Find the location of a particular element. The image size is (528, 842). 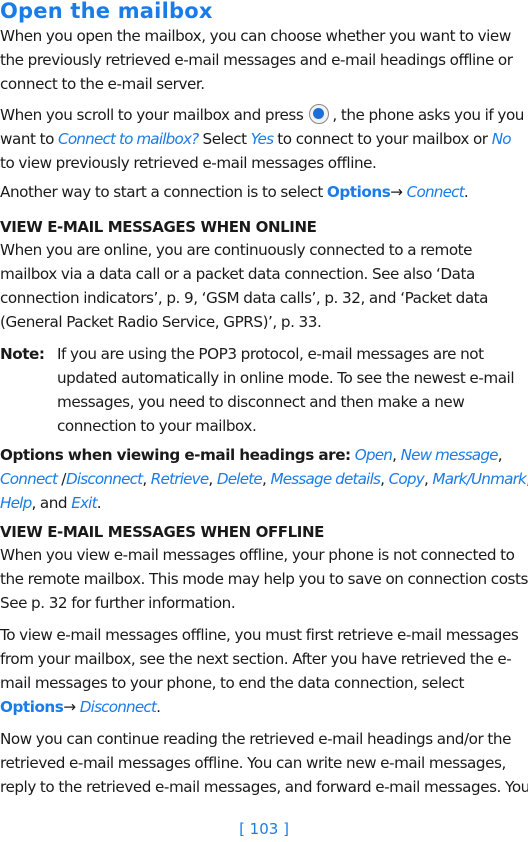

text-span: want to is located at coordinates (29, 139).